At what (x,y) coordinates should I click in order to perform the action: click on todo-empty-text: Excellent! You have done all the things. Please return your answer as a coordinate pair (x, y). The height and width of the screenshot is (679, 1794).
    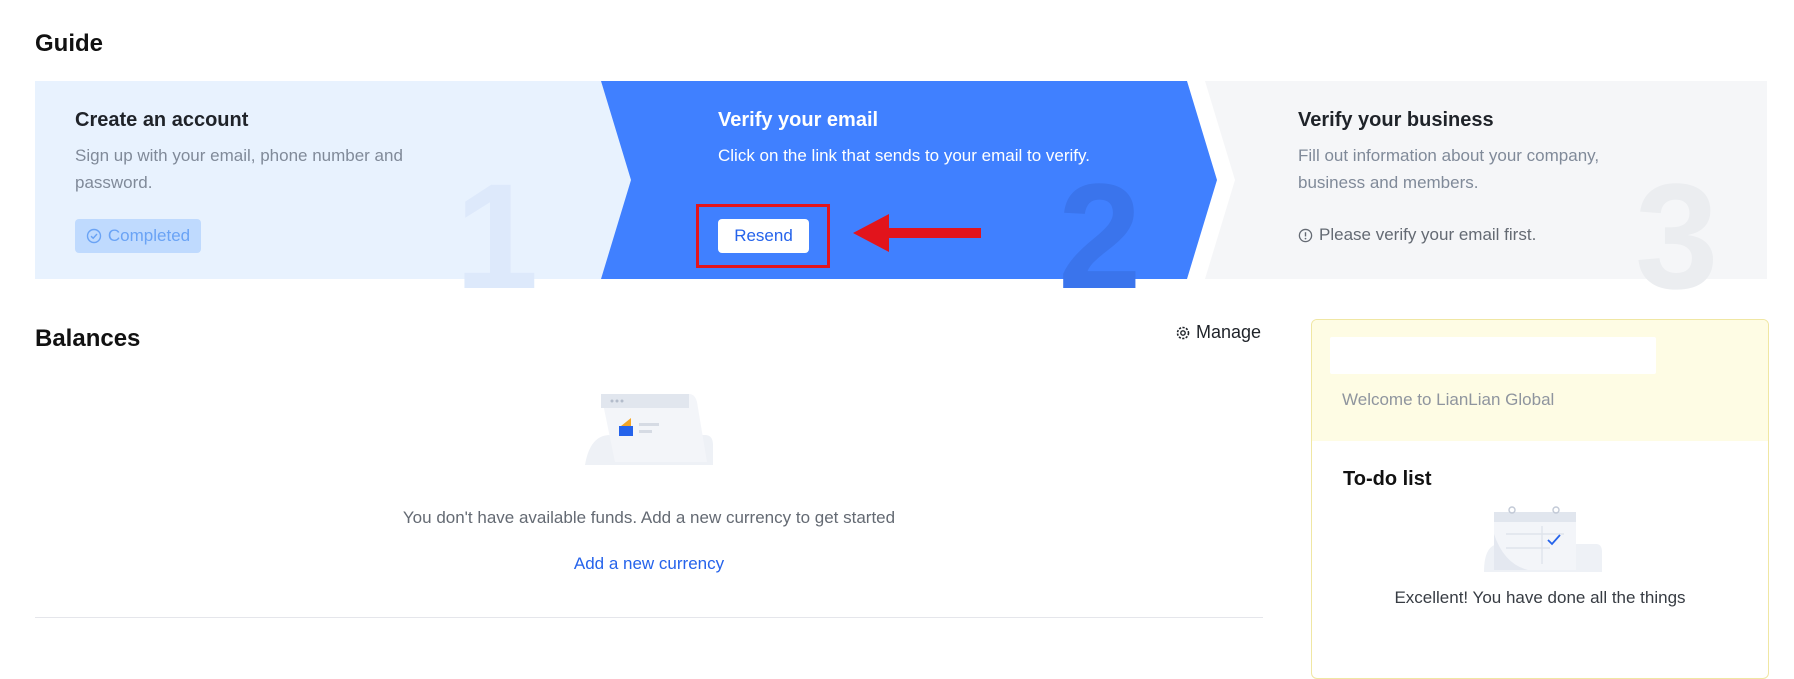
    Looking at the image, I should click on (1540, 597).